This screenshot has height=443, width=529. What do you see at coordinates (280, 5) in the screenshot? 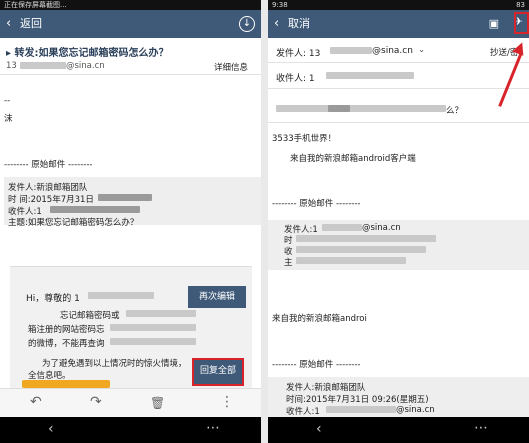
I see `status-time: 9:38` at bounding box center [280, 5].